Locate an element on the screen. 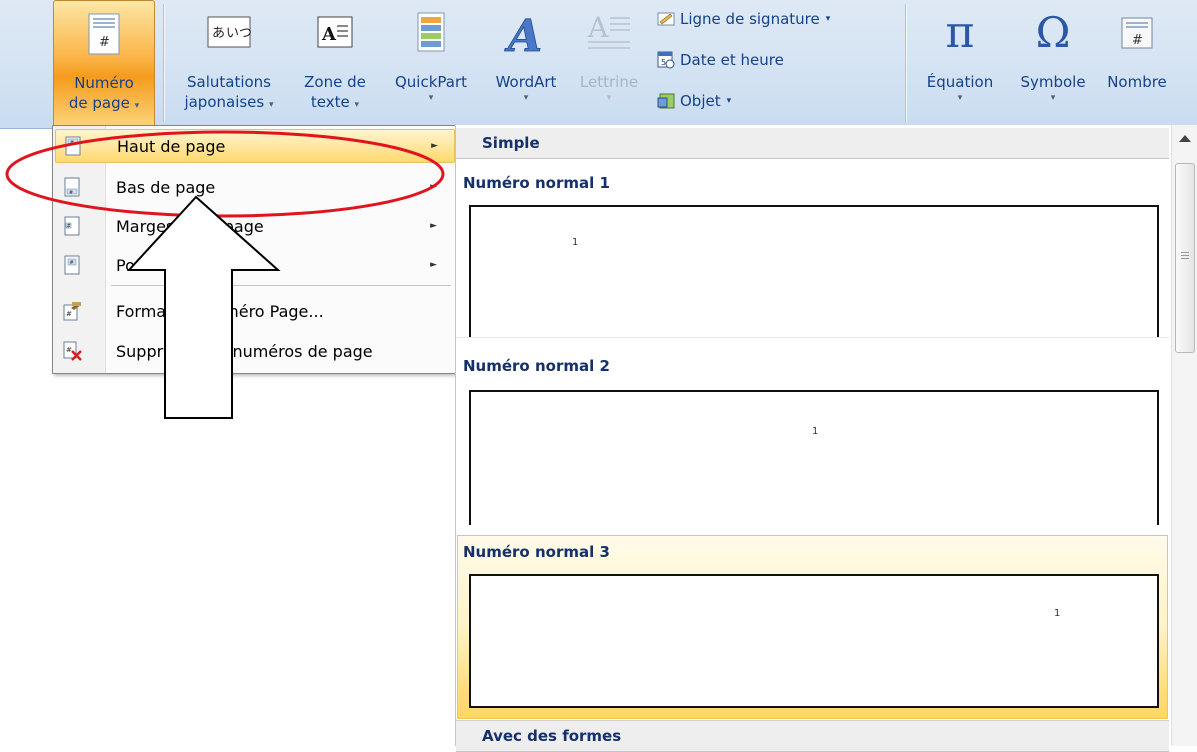 The height and width of the screenshot is (752, 1197). menu-item-remove-page-numbers: # Supprimer les numéros de page is located at coordinates (254, 351).